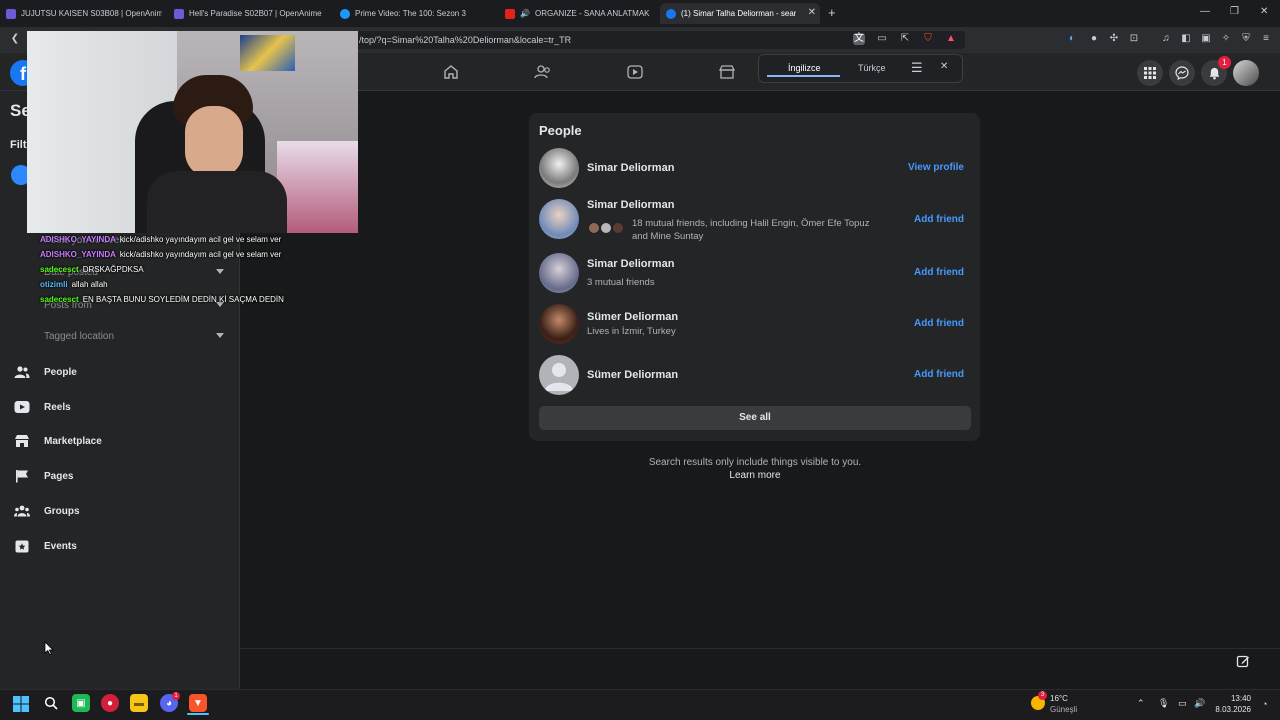  Describe the element at coordinates (755, 475) in the screenshot. I see `learn-more-link: Learn more` at that location.